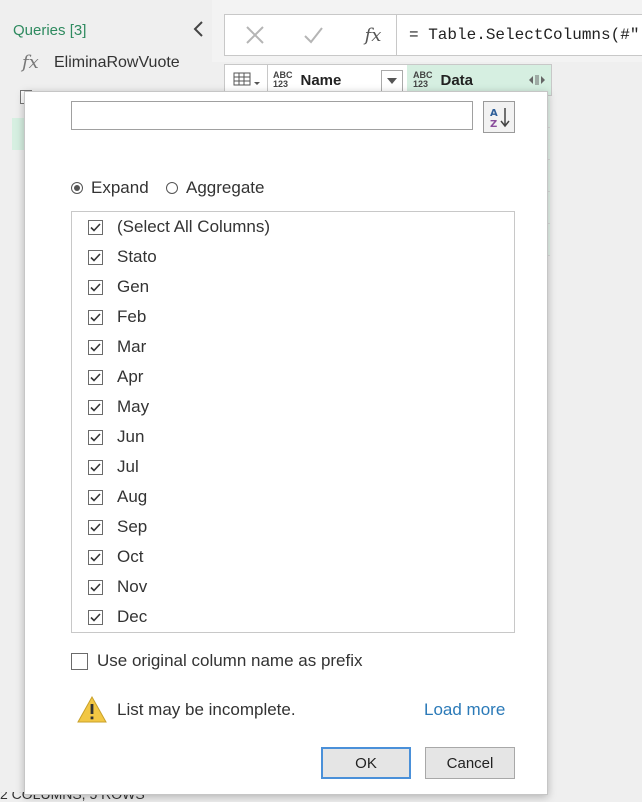 This screenshot has width=642, height=802. Describe the element at coordinates (293, 617) in the screenshot. I see `column-list-item: Dec` at that location.